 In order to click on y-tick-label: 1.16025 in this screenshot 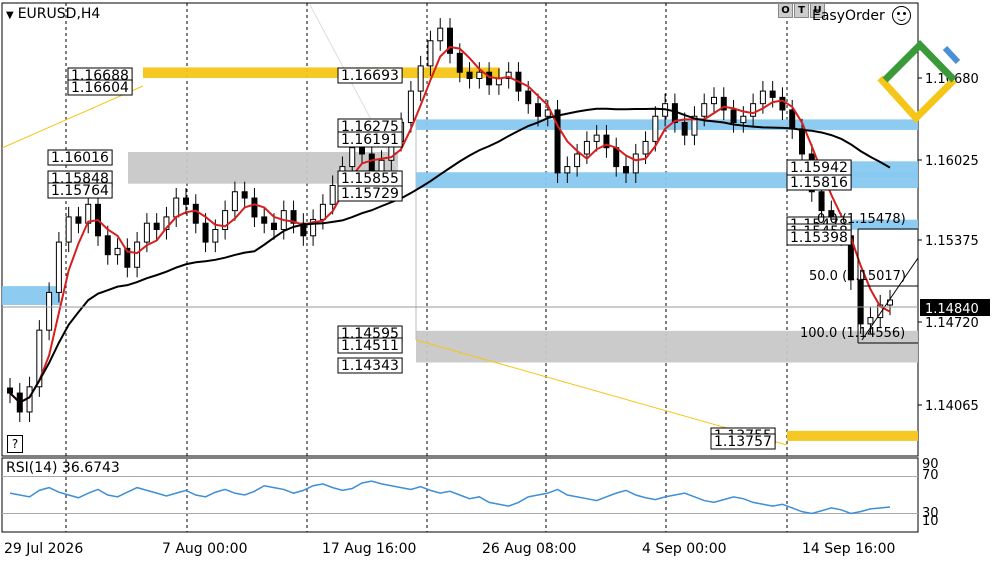, I will do `click(952, 161)`.